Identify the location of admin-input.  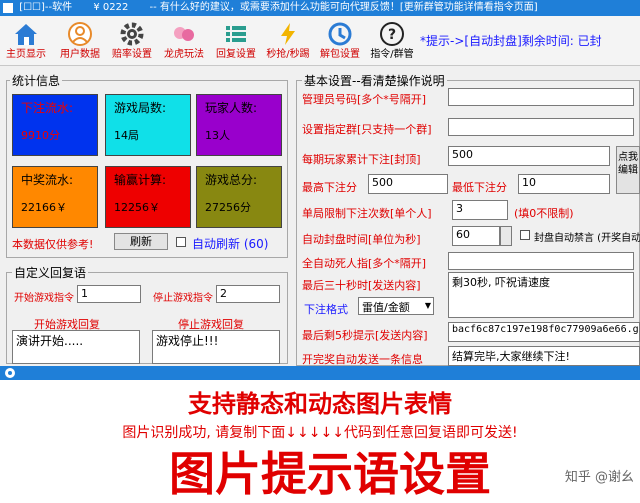
(541, 97).